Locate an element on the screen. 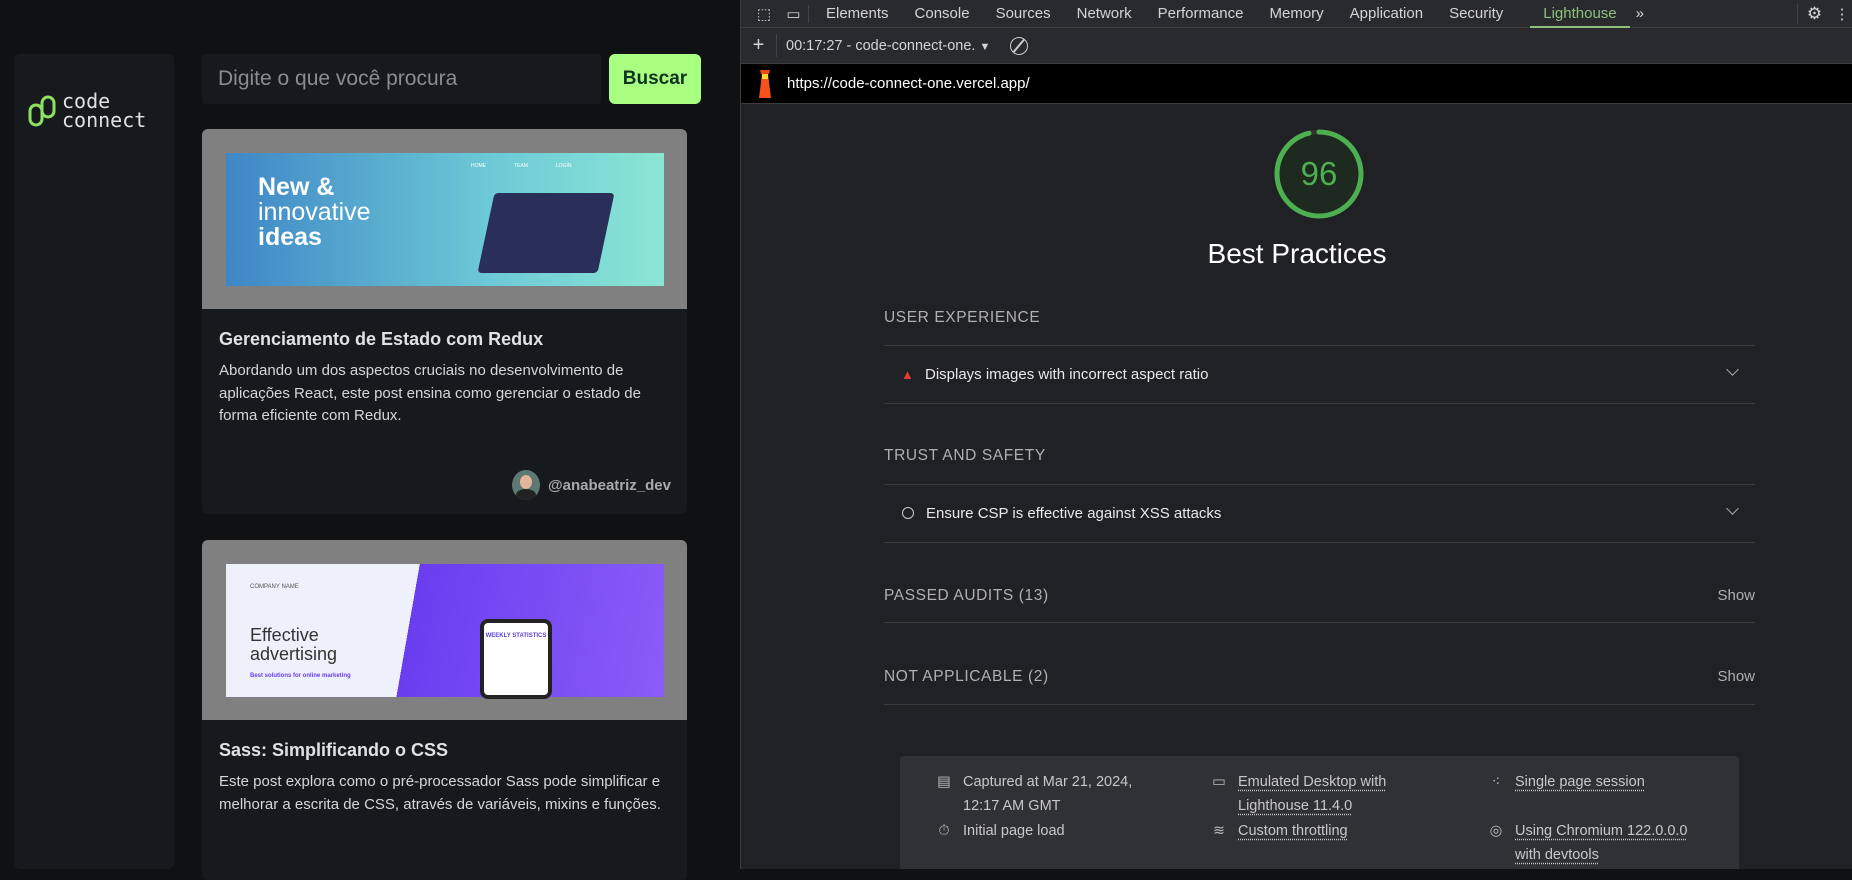  image-text: innovative is located at coordinates (314, 212).